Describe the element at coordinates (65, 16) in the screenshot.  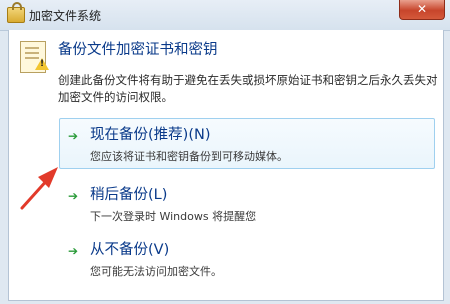
I see `window-title: 加密文件系统` at that location.